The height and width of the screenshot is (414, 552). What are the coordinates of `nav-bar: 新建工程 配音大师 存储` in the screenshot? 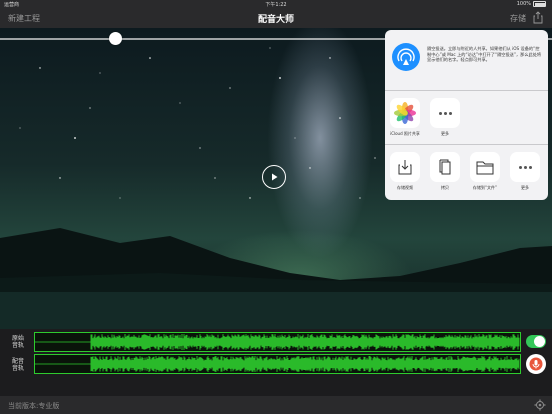 It's located at (276, 18).